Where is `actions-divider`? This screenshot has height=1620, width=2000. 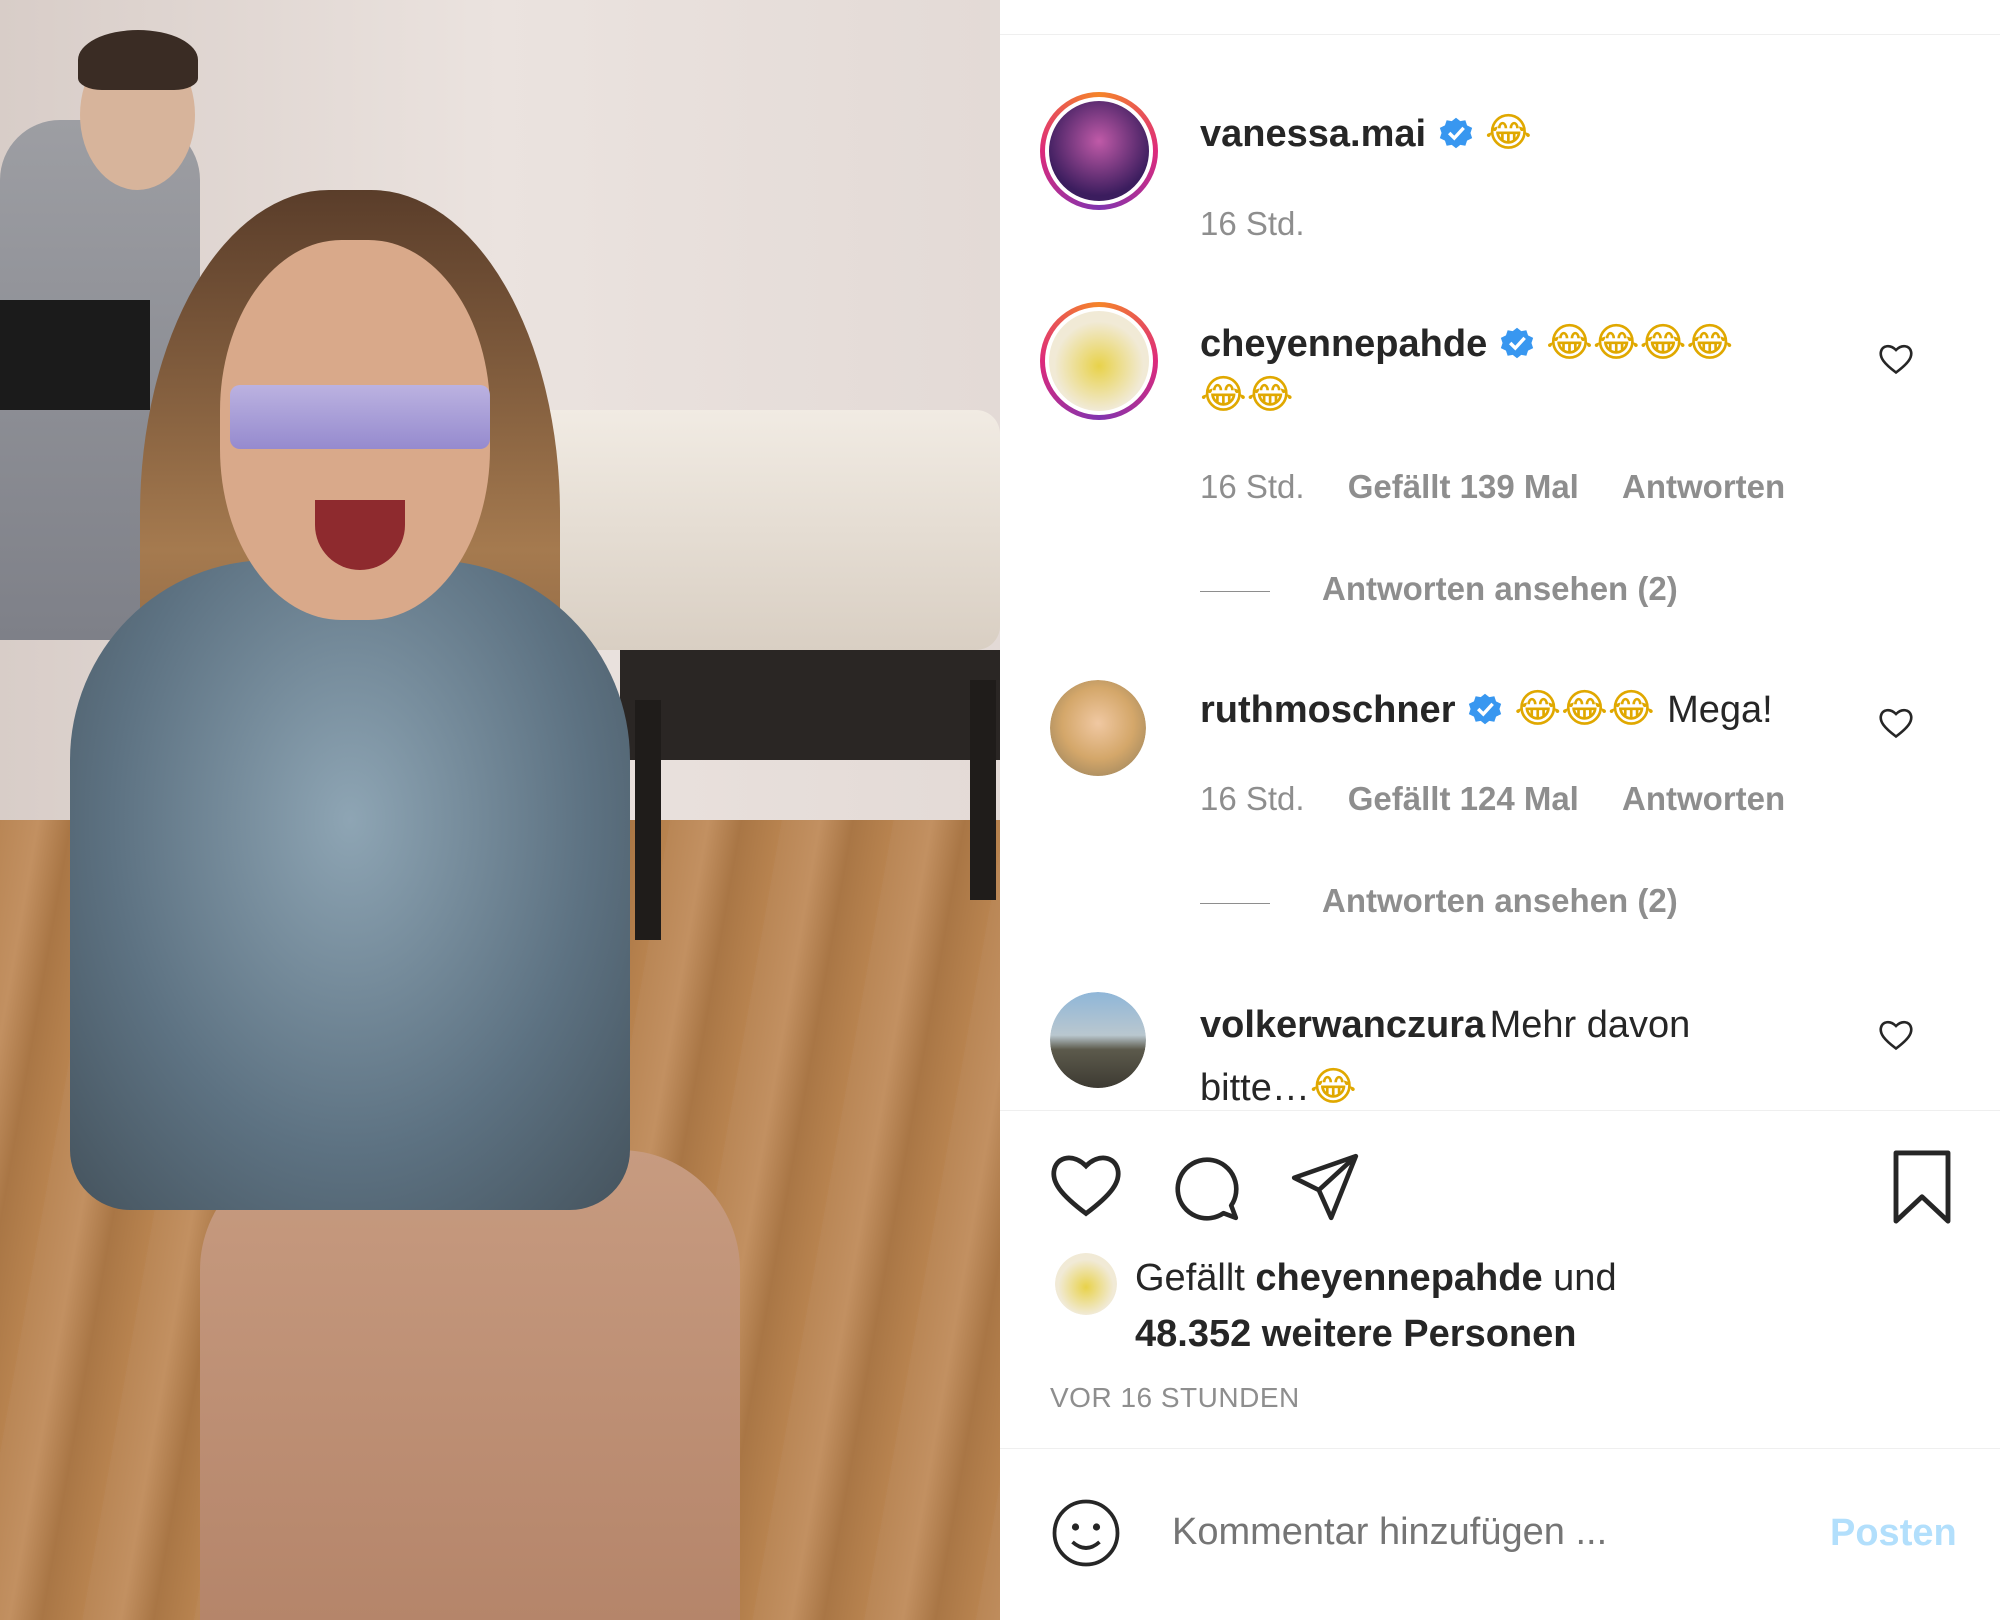
actions-divider is located at coordinates (1500, 1110).